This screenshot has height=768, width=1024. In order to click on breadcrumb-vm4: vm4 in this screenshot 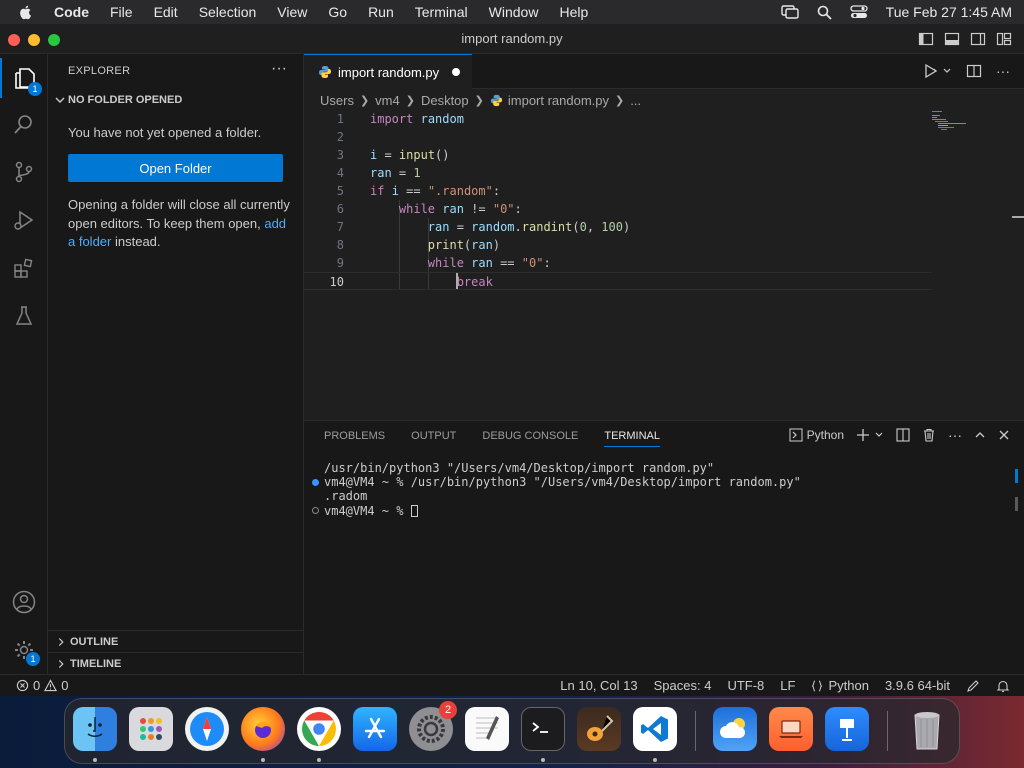, I will do `click(387, 100)`.